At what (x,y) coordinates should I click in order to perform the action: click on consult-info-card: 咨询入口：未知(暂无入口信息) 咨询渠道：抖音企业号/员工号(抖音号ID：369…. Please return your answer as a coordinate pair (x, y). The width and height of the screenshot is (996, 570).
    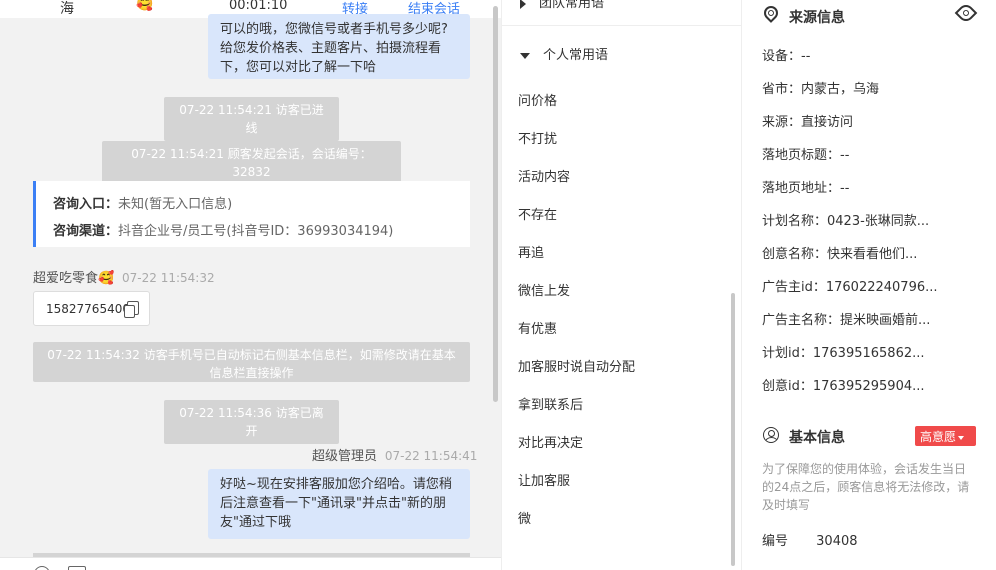
    Looking at the image, I should click on (251, 214).